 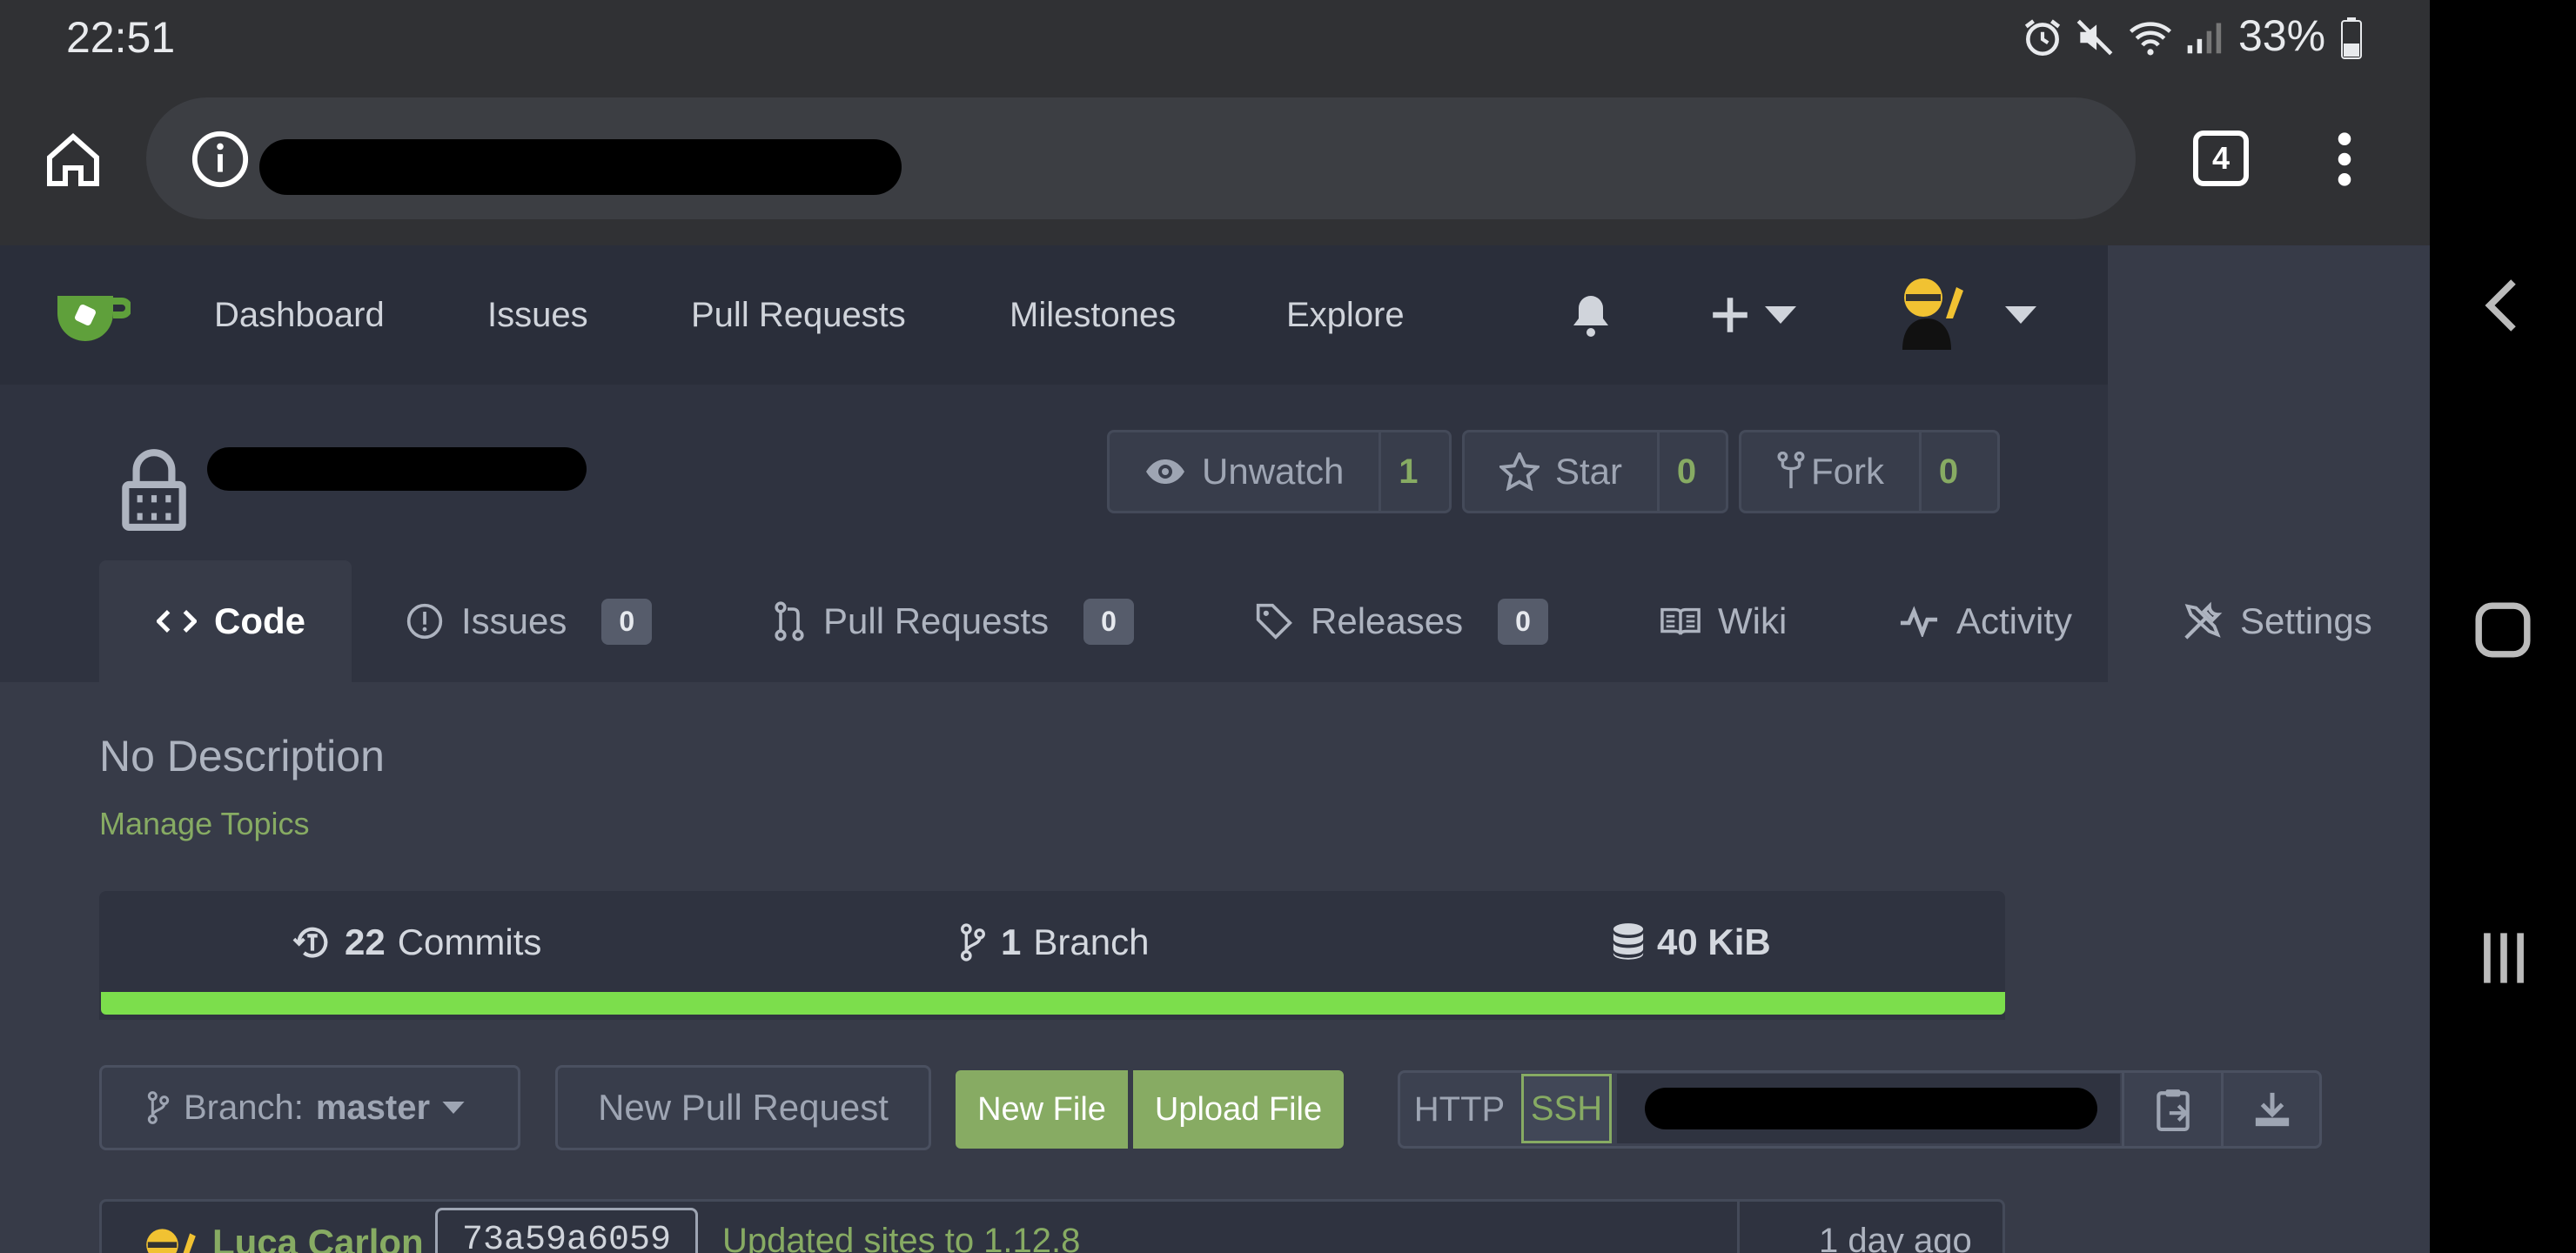 I want to click on status-time: 22:51, so click(x=121, y=37).